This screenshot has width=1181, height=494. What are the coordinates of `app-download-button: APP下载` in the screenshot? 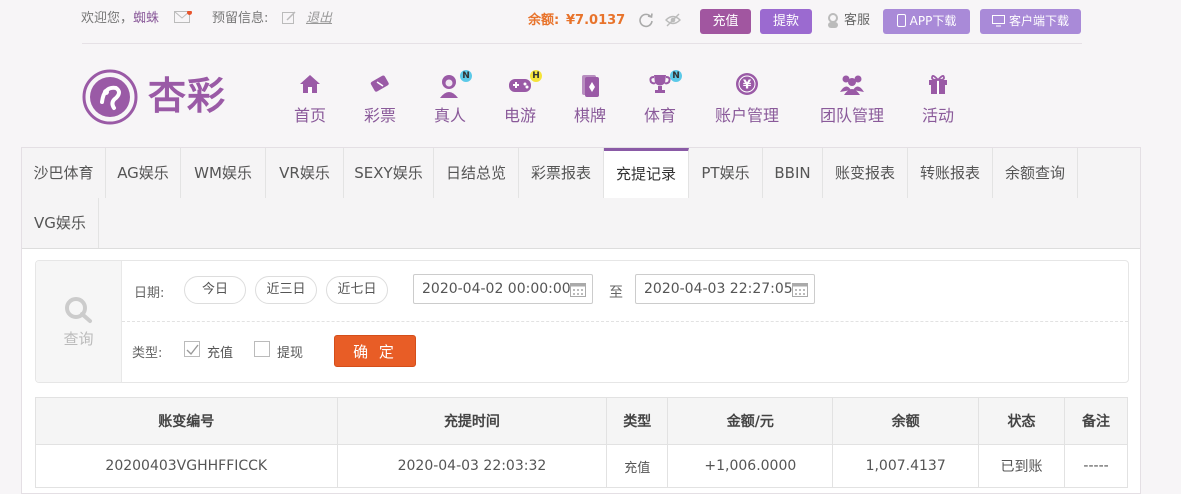 It's located at (926, 21).